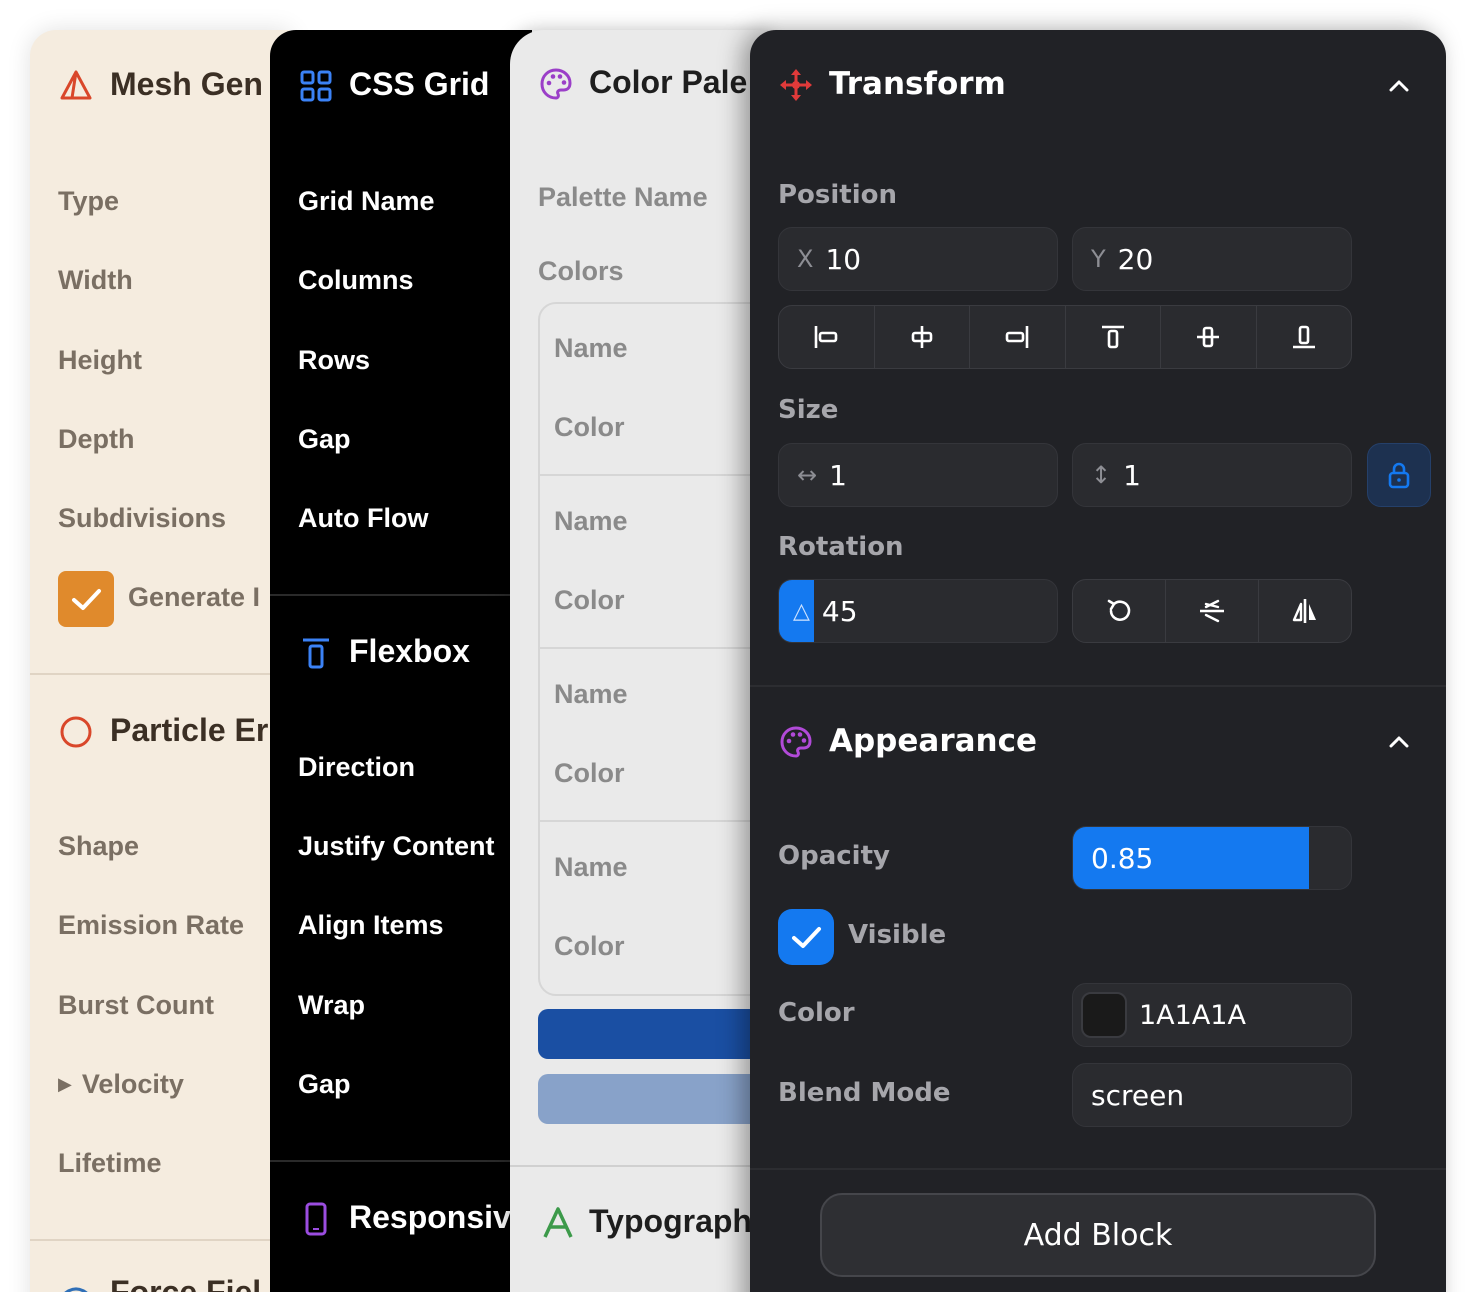 The width and height of the screenshot is (1476, 1292). Describe the element at coordinates (194, 597) in the screenshot. I see `generate-checkbox-label: Generate I` at that location.